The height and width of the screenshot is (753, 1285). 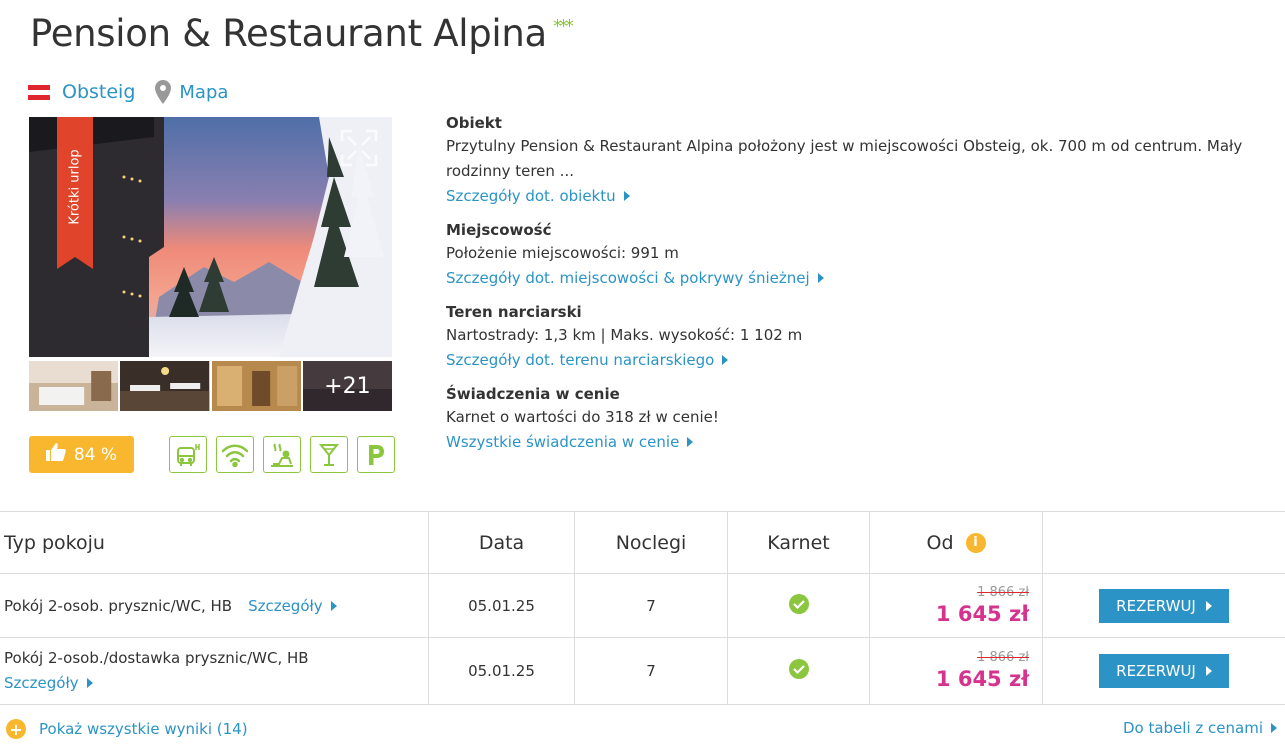 I want to click on header-empty, so click(x=1164, y=542).